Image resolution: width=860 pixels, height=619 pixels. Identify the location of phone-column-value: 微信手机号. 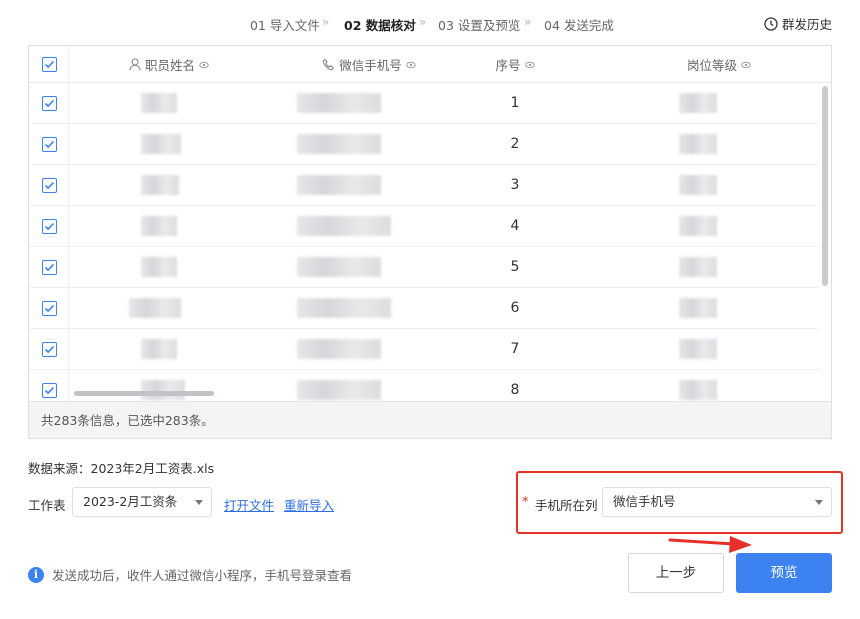
(644, 501).